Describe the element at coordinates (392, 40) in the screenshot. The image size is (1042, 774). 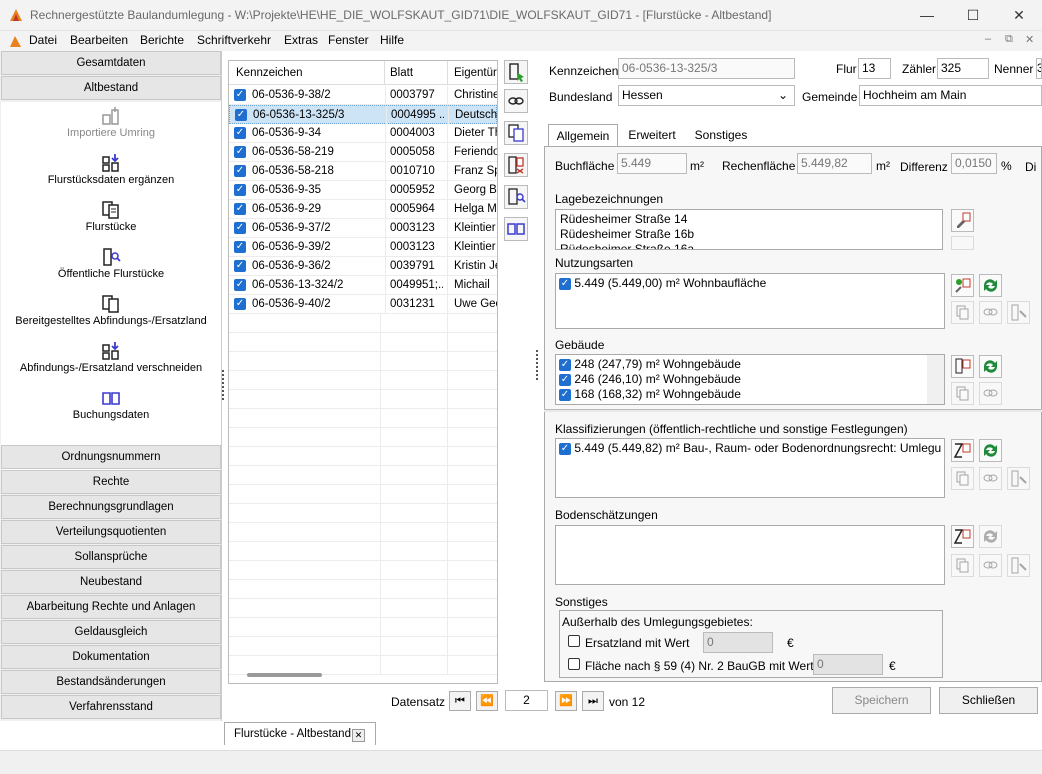
I see `menu-hilfe: Hilfe` at that location.